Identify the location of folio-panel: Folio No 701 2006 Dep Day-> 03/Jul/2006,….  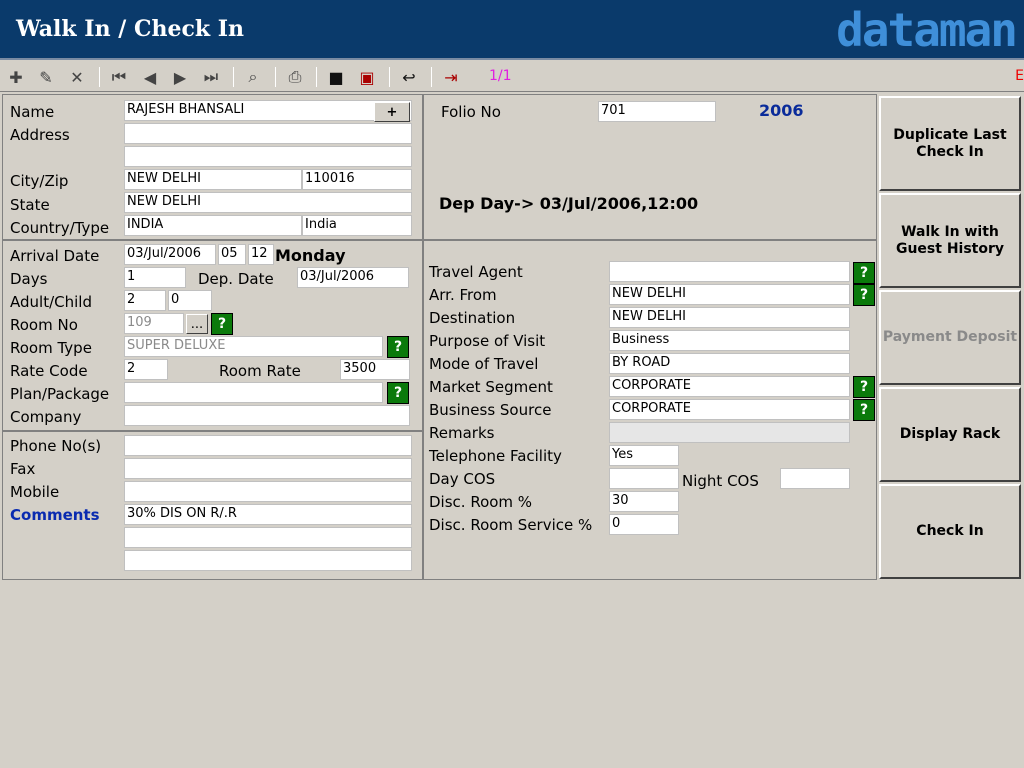
(650, 167).